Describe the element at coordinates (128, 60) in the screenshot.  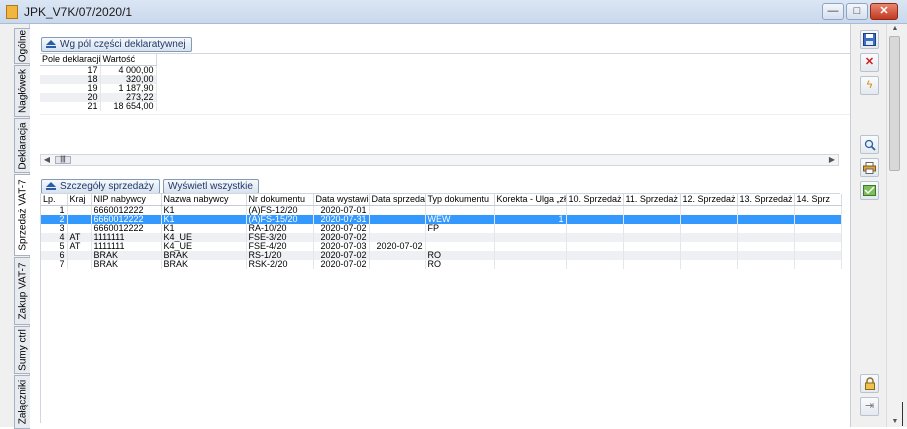
I see `column-header: Wartość` at that location.